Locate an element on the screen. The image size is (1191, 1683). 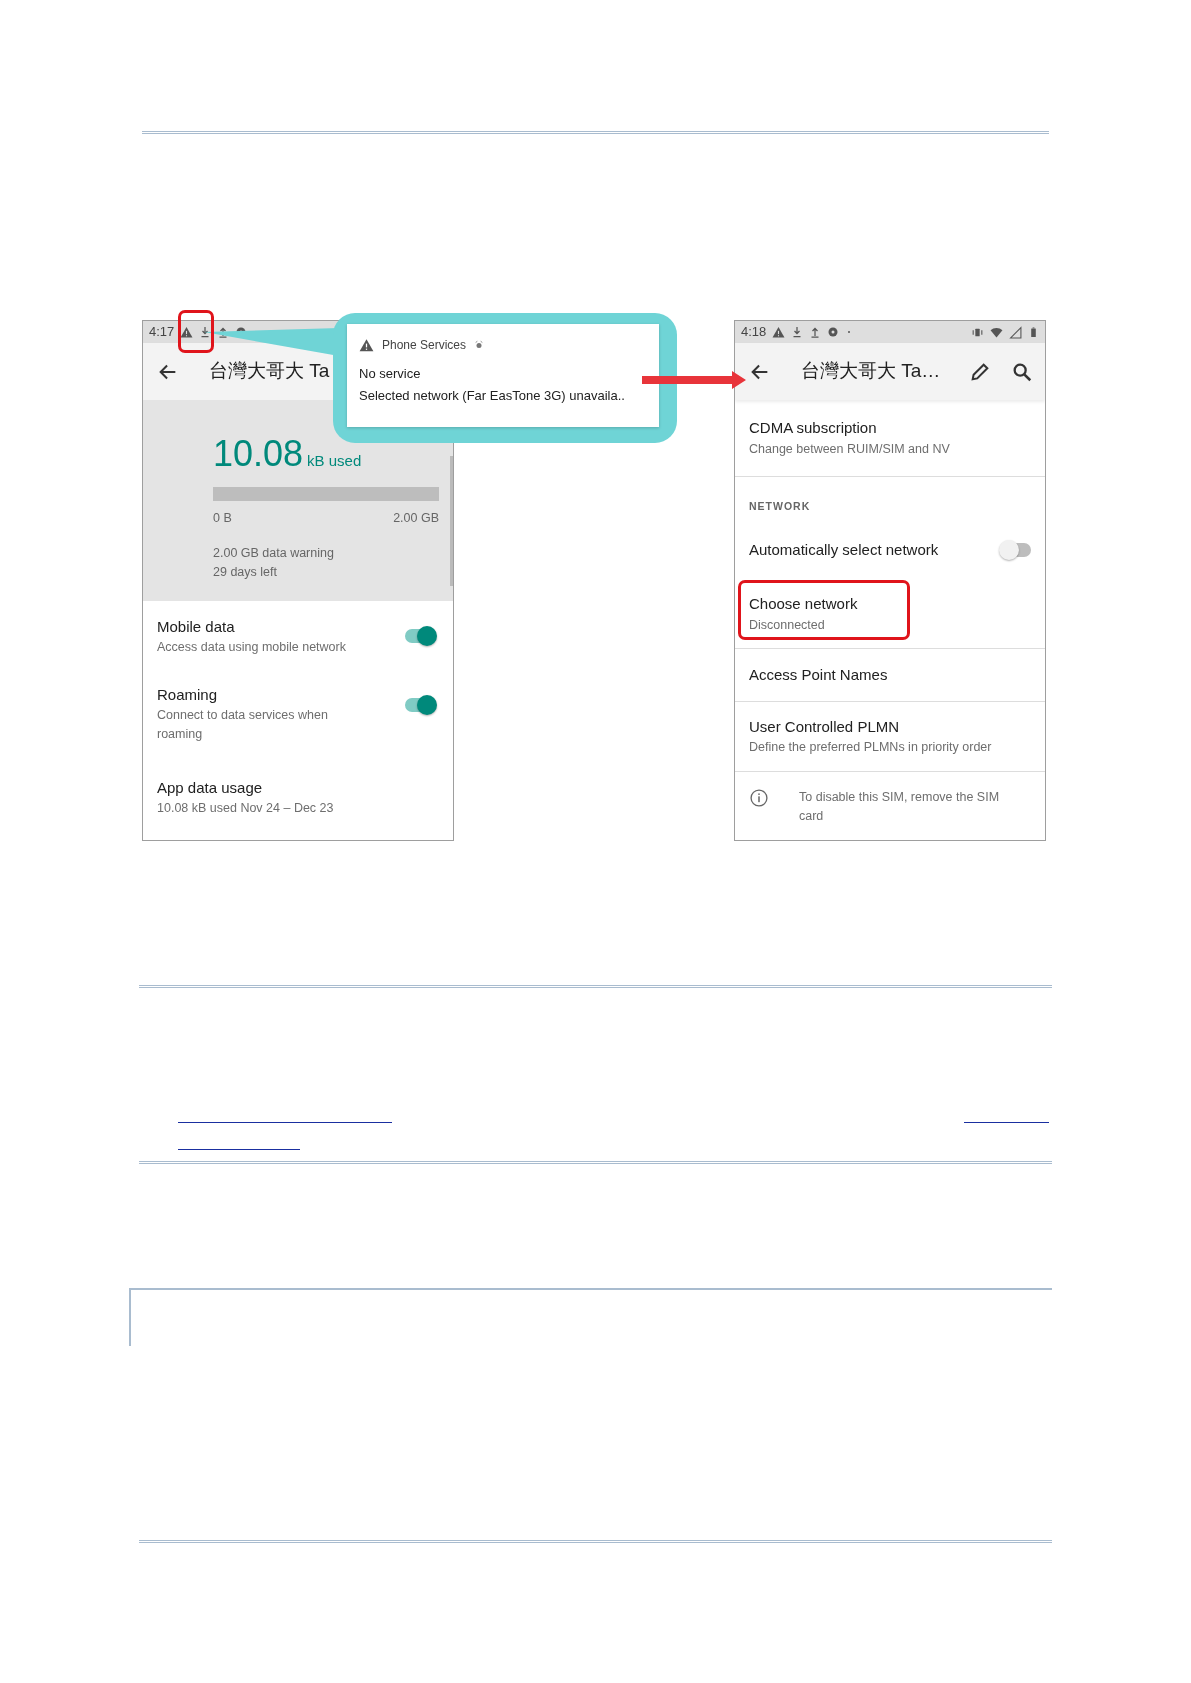
scrollbar is located at coordinates (451, 521).